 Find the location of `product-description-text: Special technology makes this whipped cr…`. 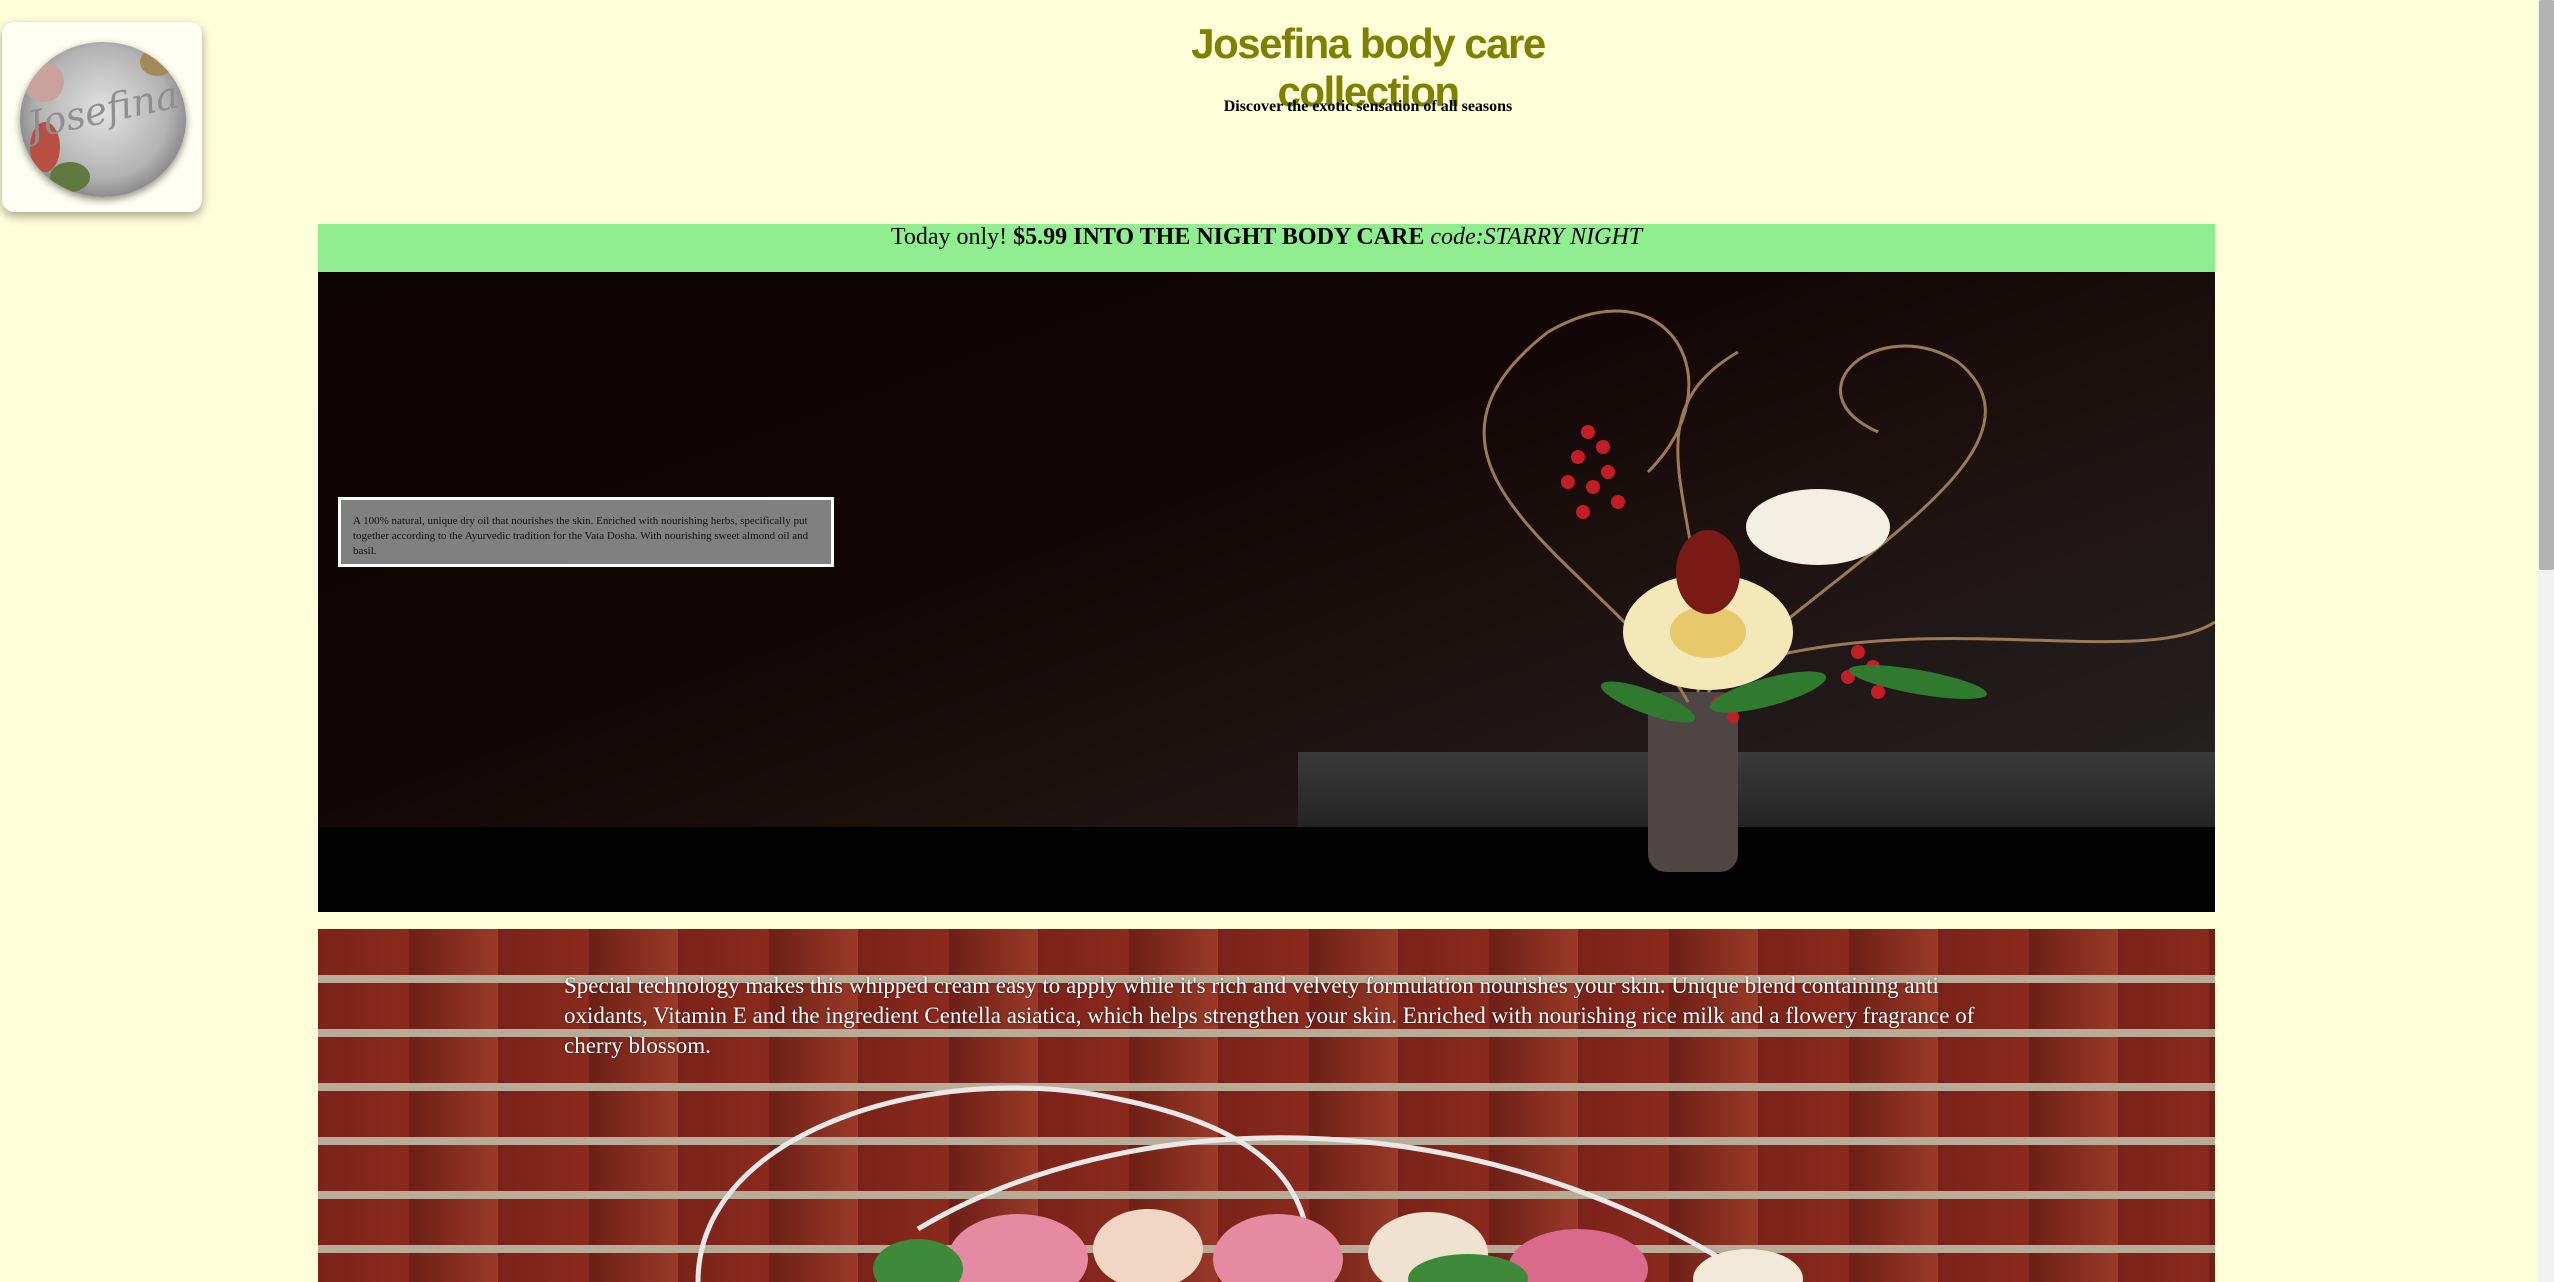

product-description-text: Special technology makes this whipped cr… is located at coordinates (1269, 1015).